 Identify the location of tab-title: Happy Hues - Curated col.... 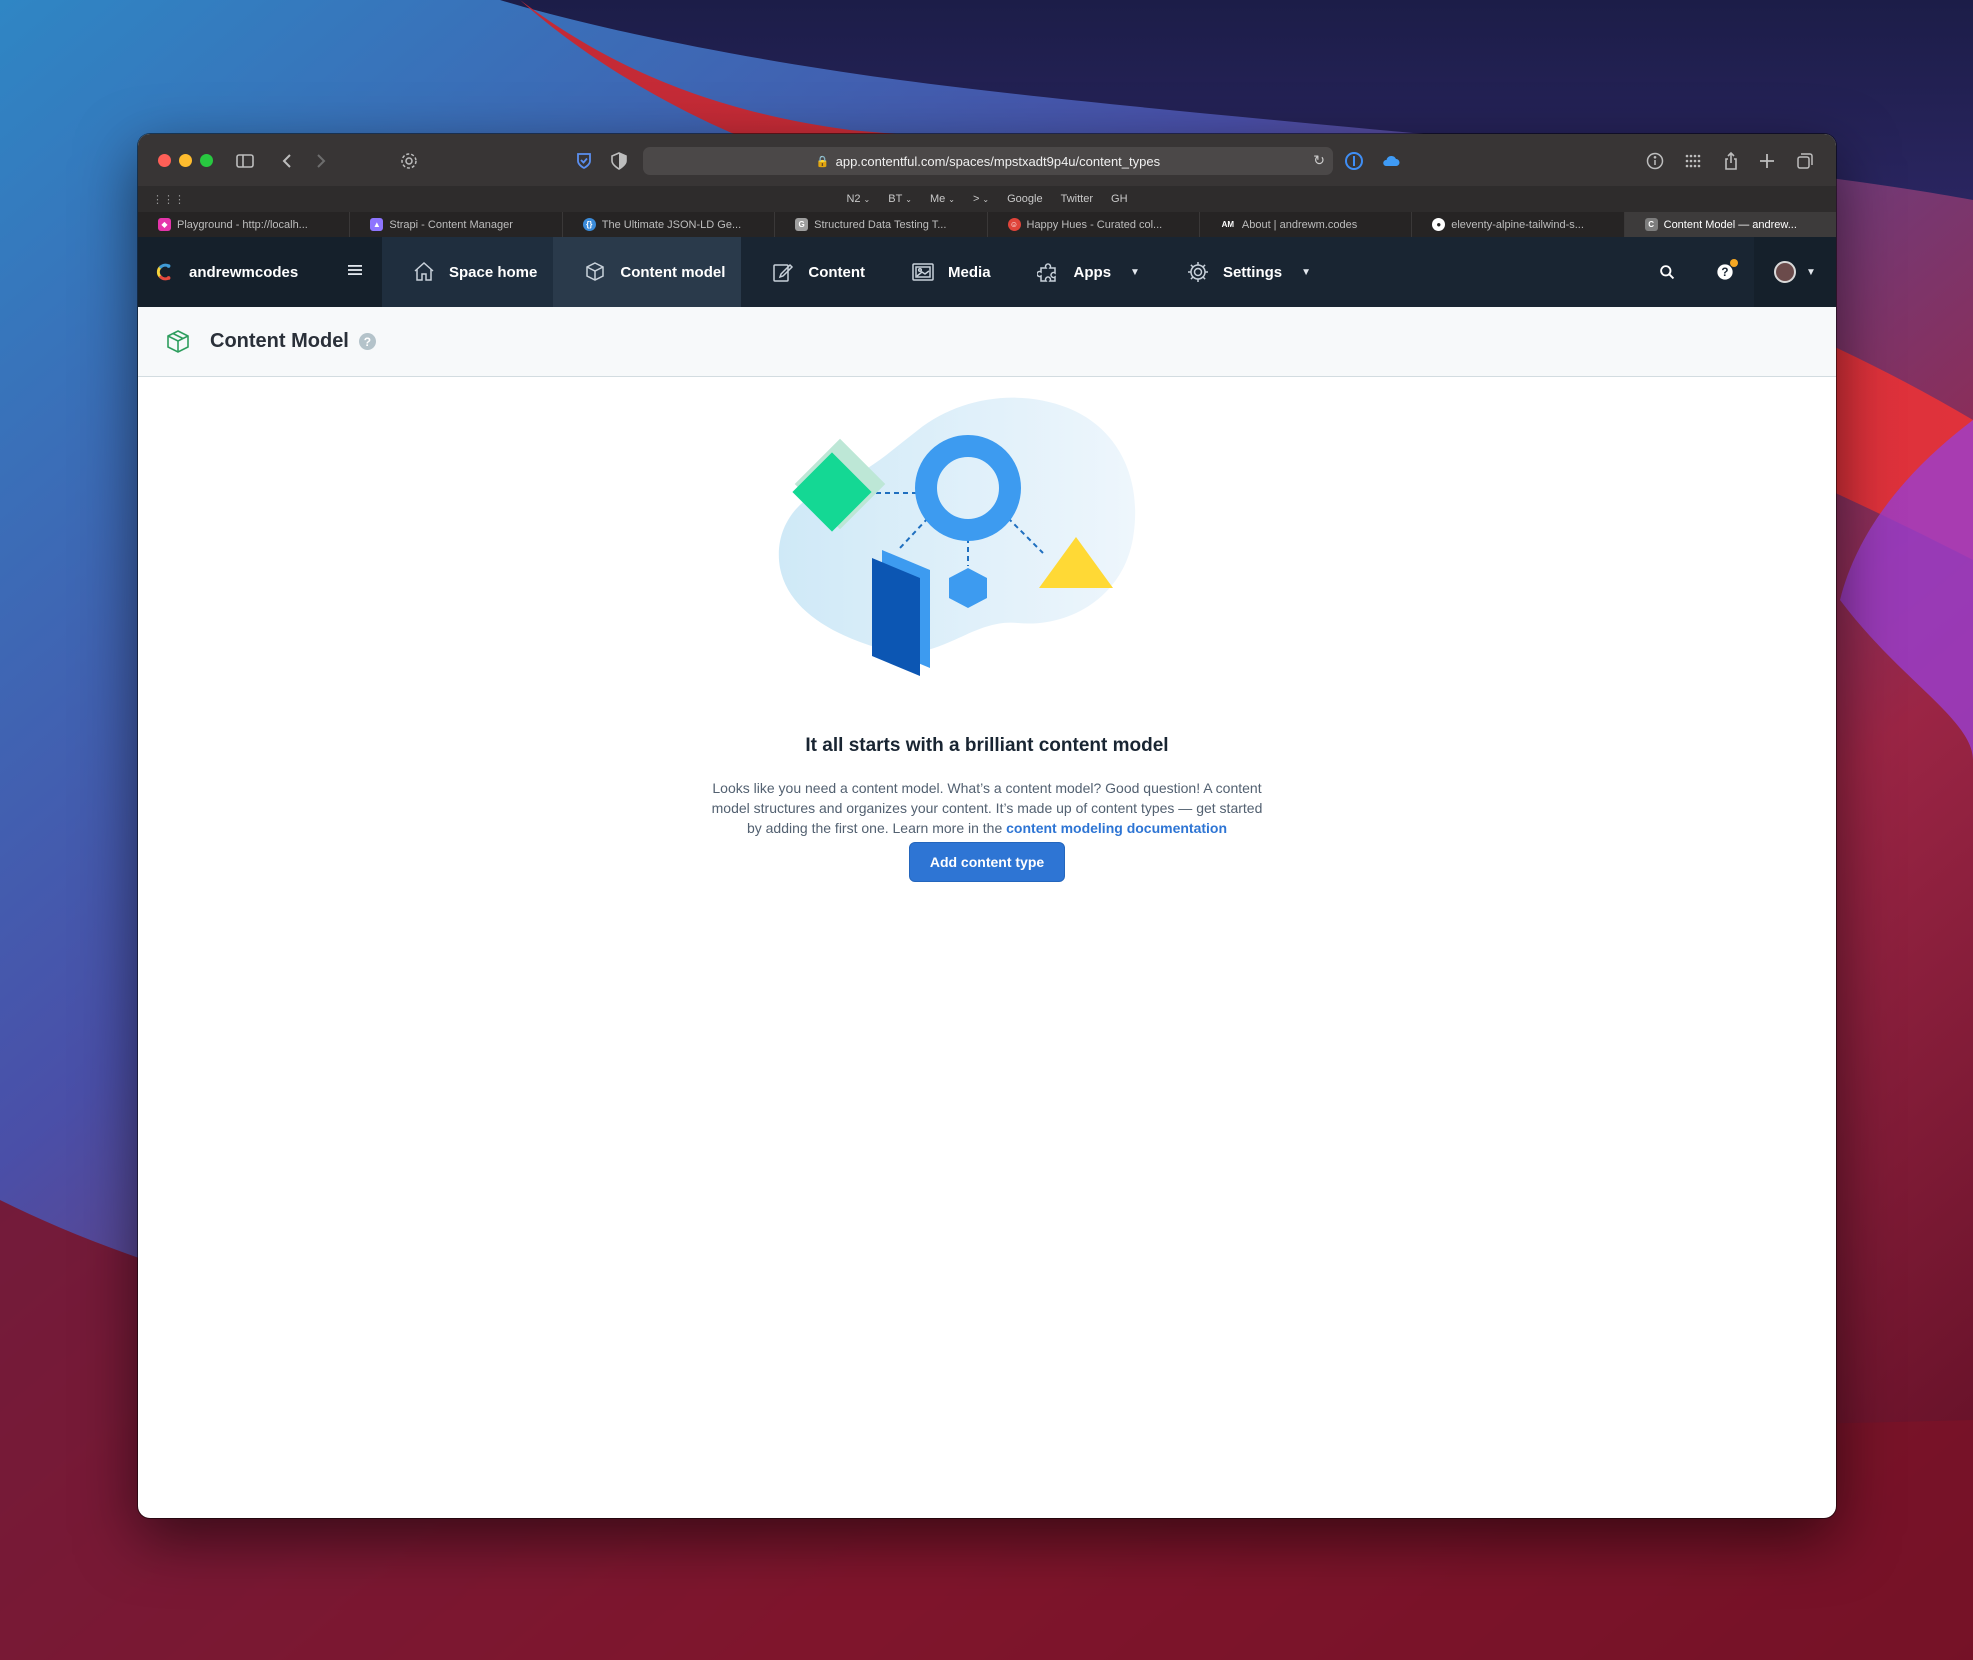
(1094, 224).